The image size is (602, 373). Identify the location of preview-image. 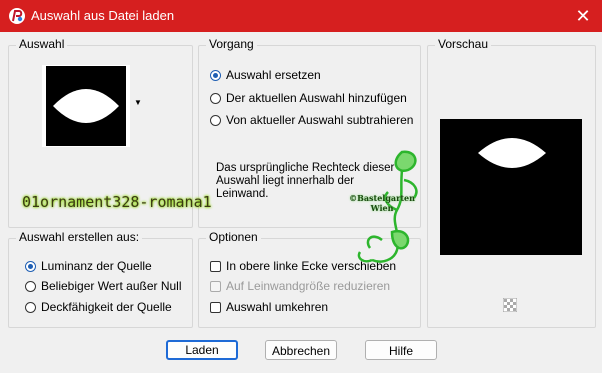
(511, 187).